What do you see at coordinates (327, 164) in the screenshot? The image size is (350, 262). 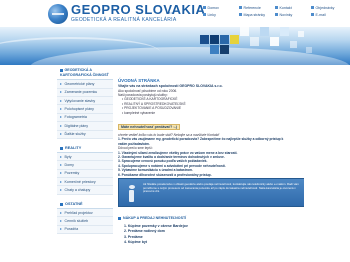 I see `right-margin` at bounding box center [327, 164].